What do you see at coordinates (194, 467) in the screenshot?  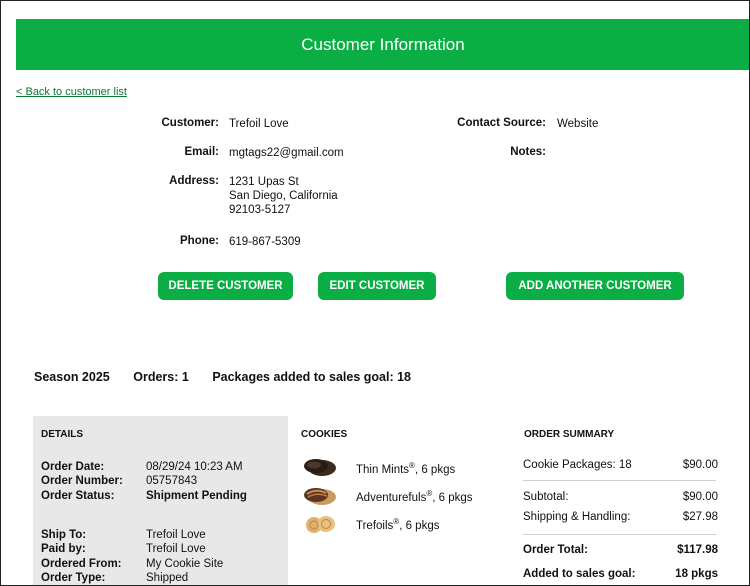 I see `order-date-value: 08/29/24 10:23 AM` at bounding box center [194, 467].